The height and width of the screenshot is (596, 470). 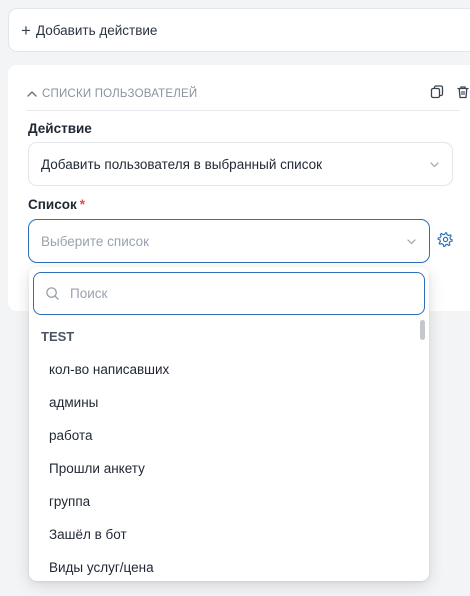 What do you see at coordinates (120, 93) in the screenshot?
I see `section-title: СПИСКИ ПОЛЬЗОВАТЕЛЕЙ` at bounding box center [120, 93].